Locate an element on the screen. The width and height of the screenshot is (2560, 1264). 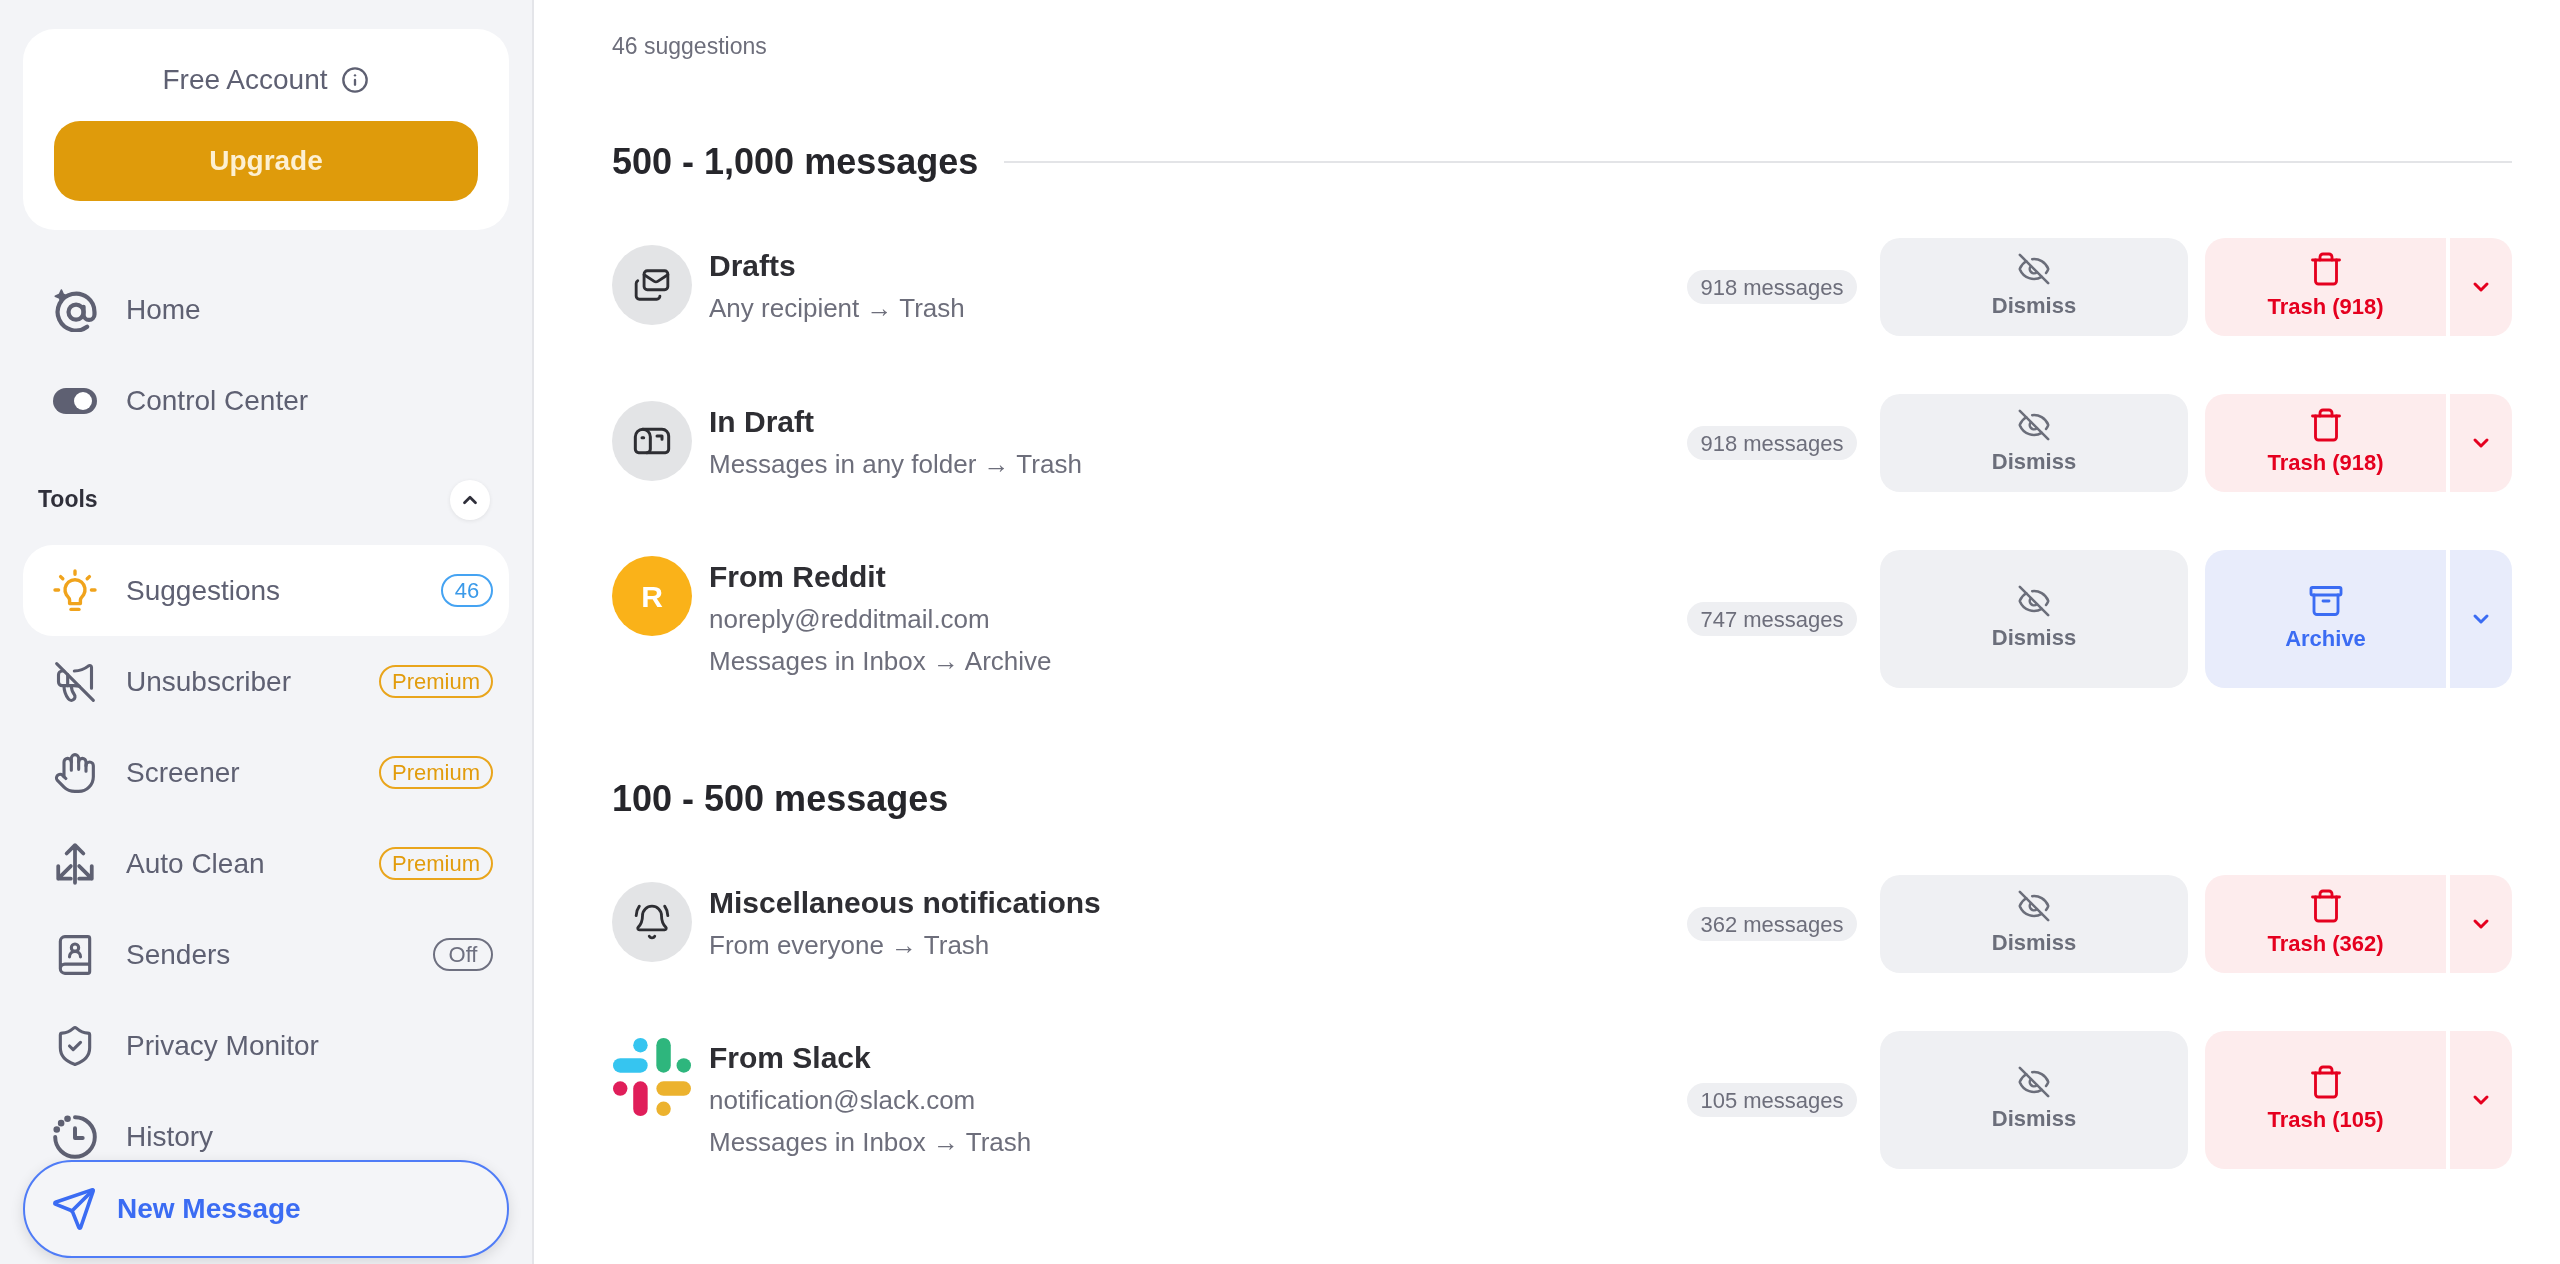
row-subtitle: notification@slack.com is located at coordinates (843, 1100).